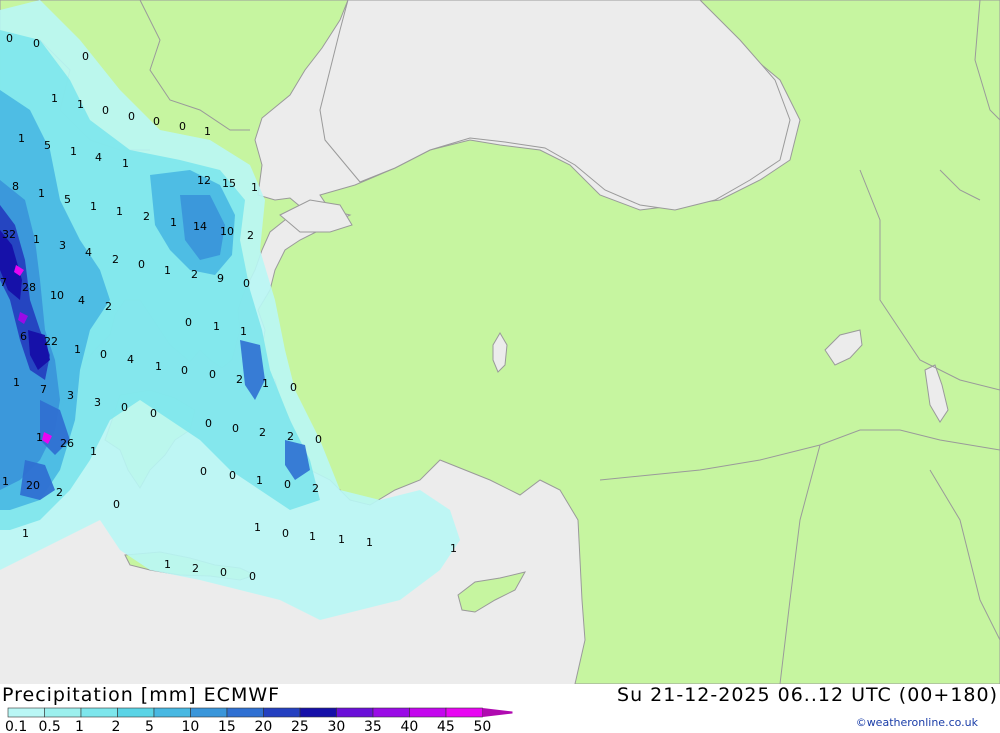  Describe the element at coordinates (116, 726) in the screenshot. I see `legend-label: 2` at that location.